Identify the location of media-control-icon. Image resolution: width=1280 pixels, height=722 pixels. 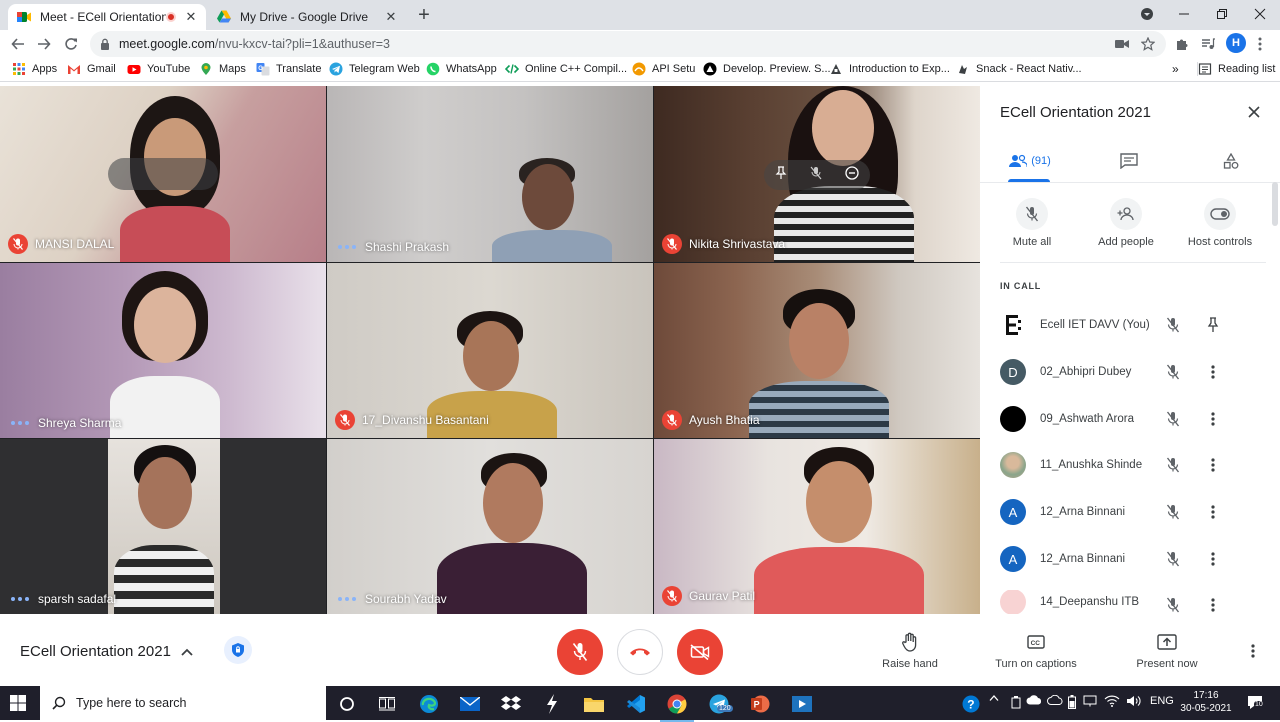
(1208, 44).